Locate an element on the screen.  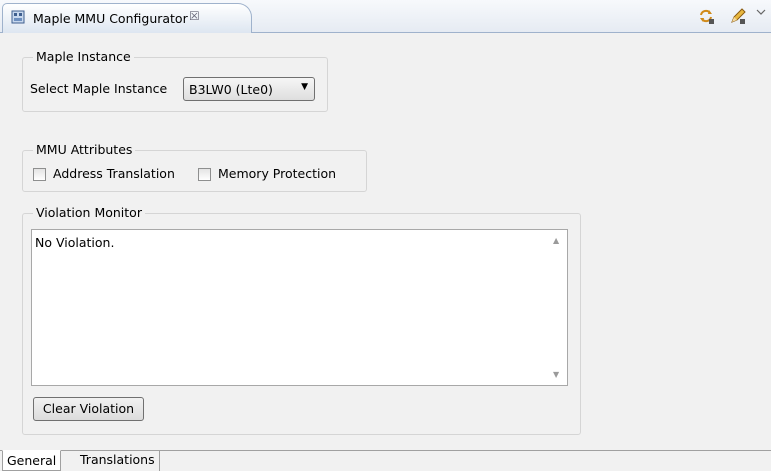
violation-monitor-text: No Violation. is located at coordinates (75, 242).